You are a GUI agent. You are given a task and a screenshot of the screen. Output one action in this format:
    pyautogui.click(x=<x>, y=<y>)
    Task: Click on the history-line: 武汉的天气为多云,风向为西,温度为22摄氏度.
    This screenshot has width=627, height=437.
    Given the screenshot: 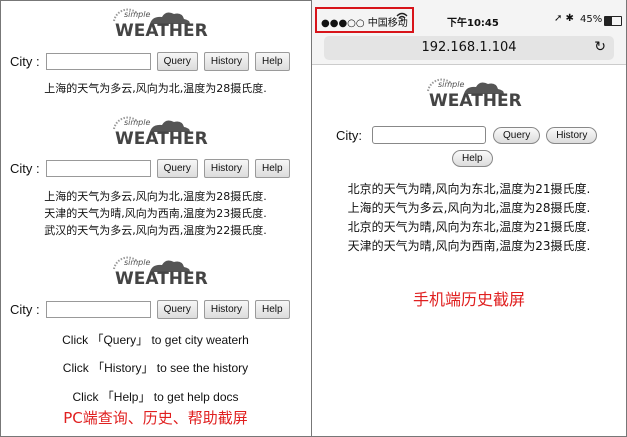 What is the action you would take?
    pyautogui.click(x=155, y=230)
    